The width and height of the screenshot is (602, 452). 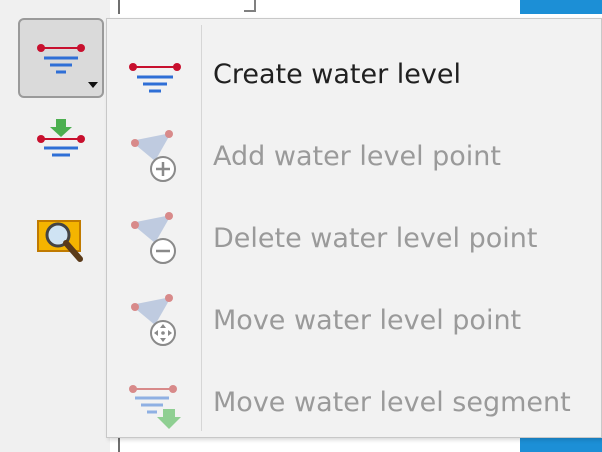 What do you see at coordinates (155, 407) in the screenshot?
I see `move-segment-icon` at bounding box center [155, 407].